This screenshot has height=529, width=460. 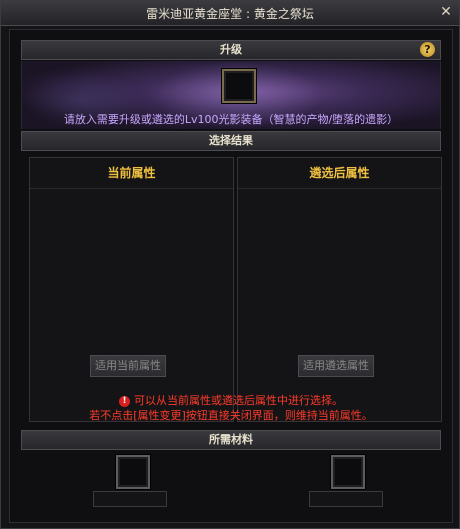 I want to click on result-header-label: 选择结果, so click(x=231, y=140).